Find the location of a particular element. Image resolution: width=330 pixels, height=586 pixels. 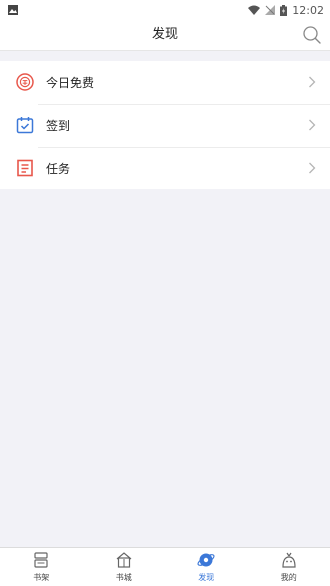

no-signal-icon is located at coordinates (270, 10).